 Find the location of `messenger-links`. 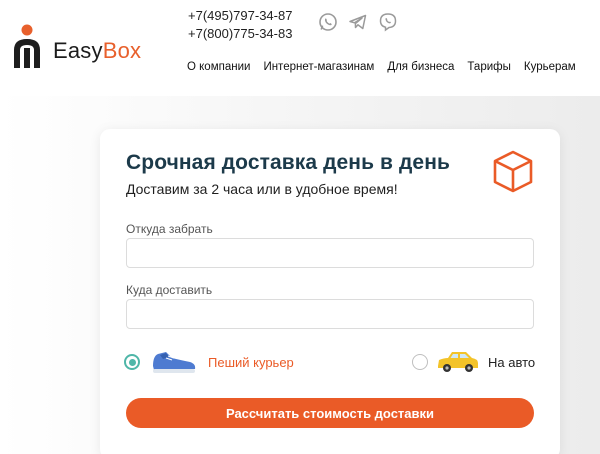

messenger-links is located at coordinates (358, 22).